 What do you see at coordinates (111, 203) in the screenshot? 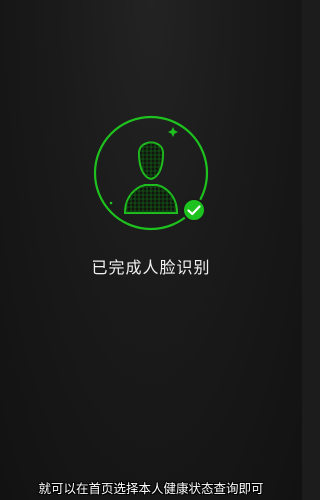
I see `dot-decoration` at bounding box center [111, 203].